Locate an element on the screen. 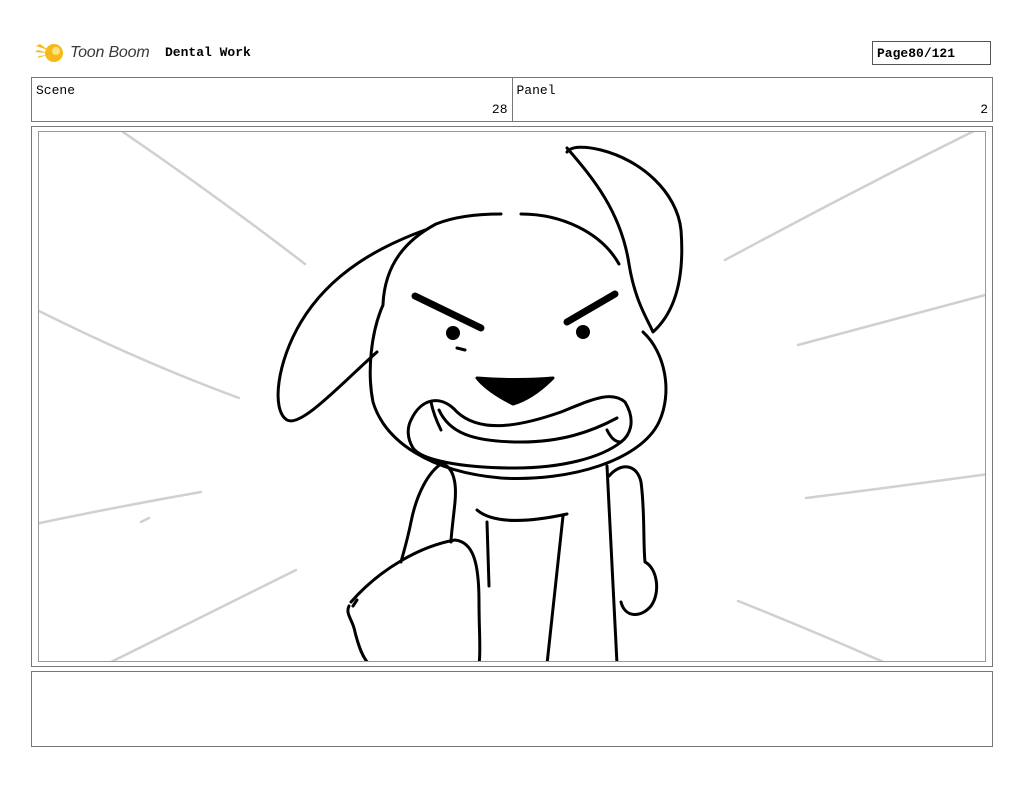 The image size is (1024, 793). scene-panel-info: Scene 28 Panel 2 is located at coordinates (512, 99).